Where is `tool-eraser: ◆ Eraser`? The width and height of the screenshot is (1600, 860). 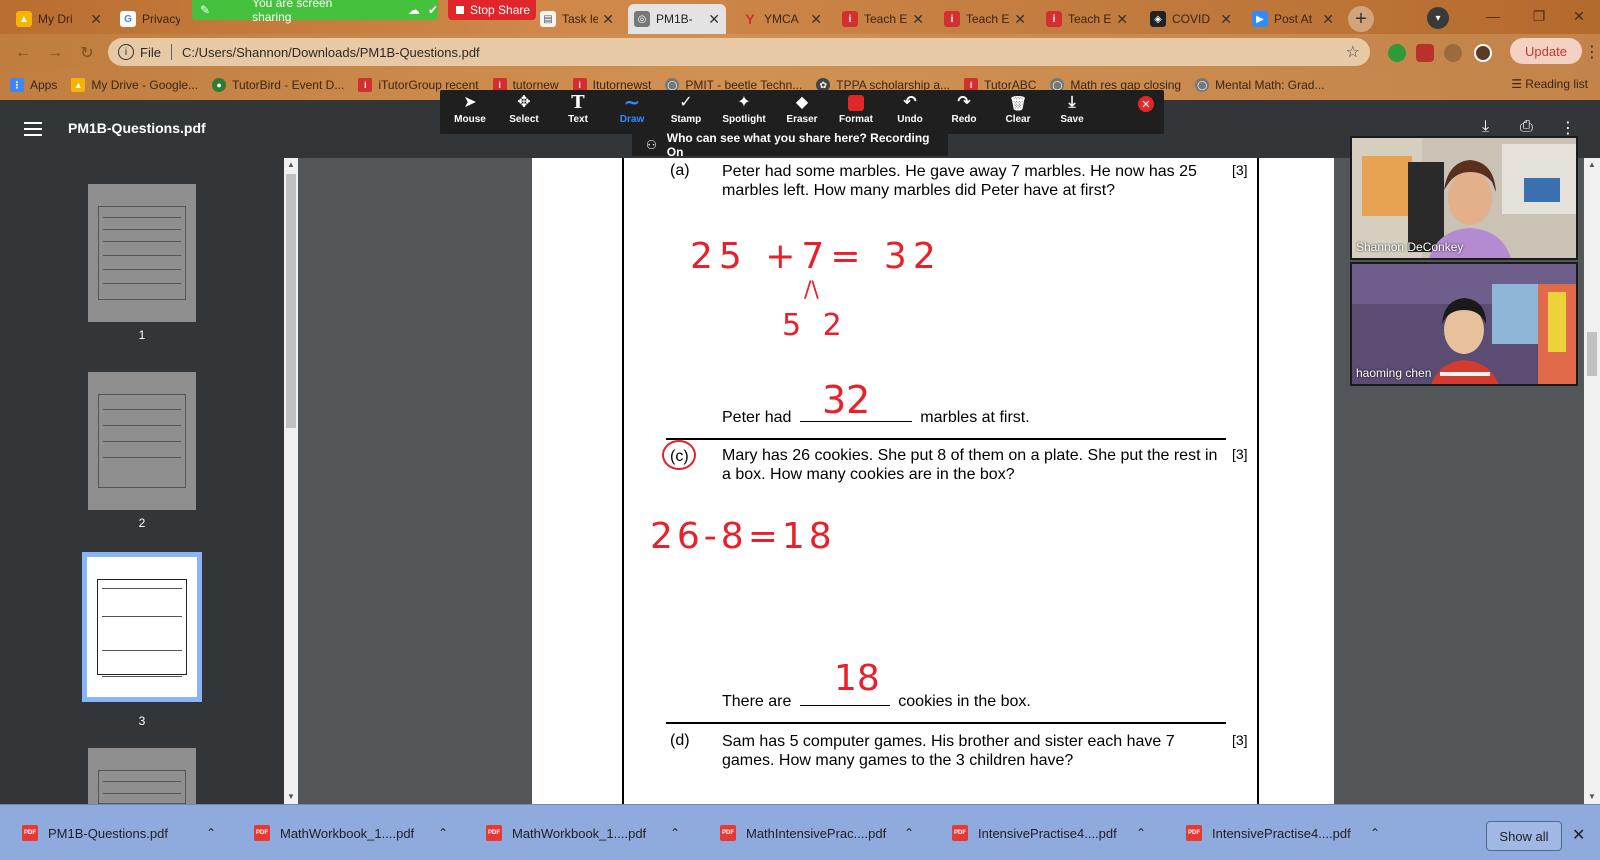 tool-eraser: ◆ Eraser is located at coordinates (802, 112).